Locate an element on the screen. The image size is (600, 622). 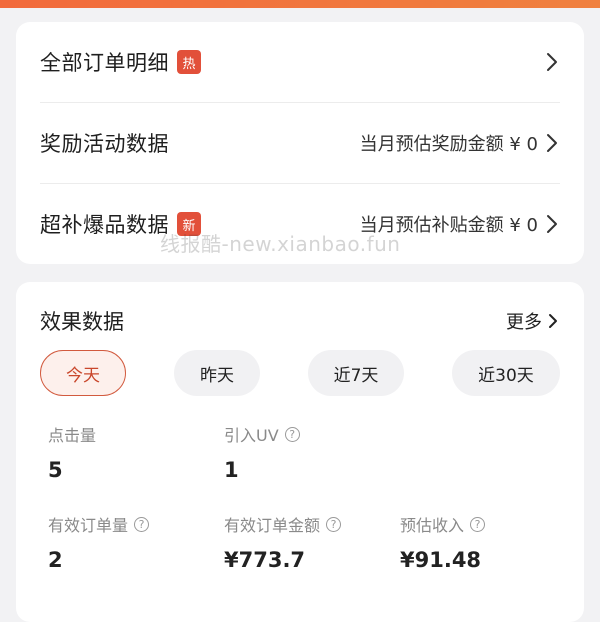
metric-label: 点击量 is located at coordinates (72, 435).